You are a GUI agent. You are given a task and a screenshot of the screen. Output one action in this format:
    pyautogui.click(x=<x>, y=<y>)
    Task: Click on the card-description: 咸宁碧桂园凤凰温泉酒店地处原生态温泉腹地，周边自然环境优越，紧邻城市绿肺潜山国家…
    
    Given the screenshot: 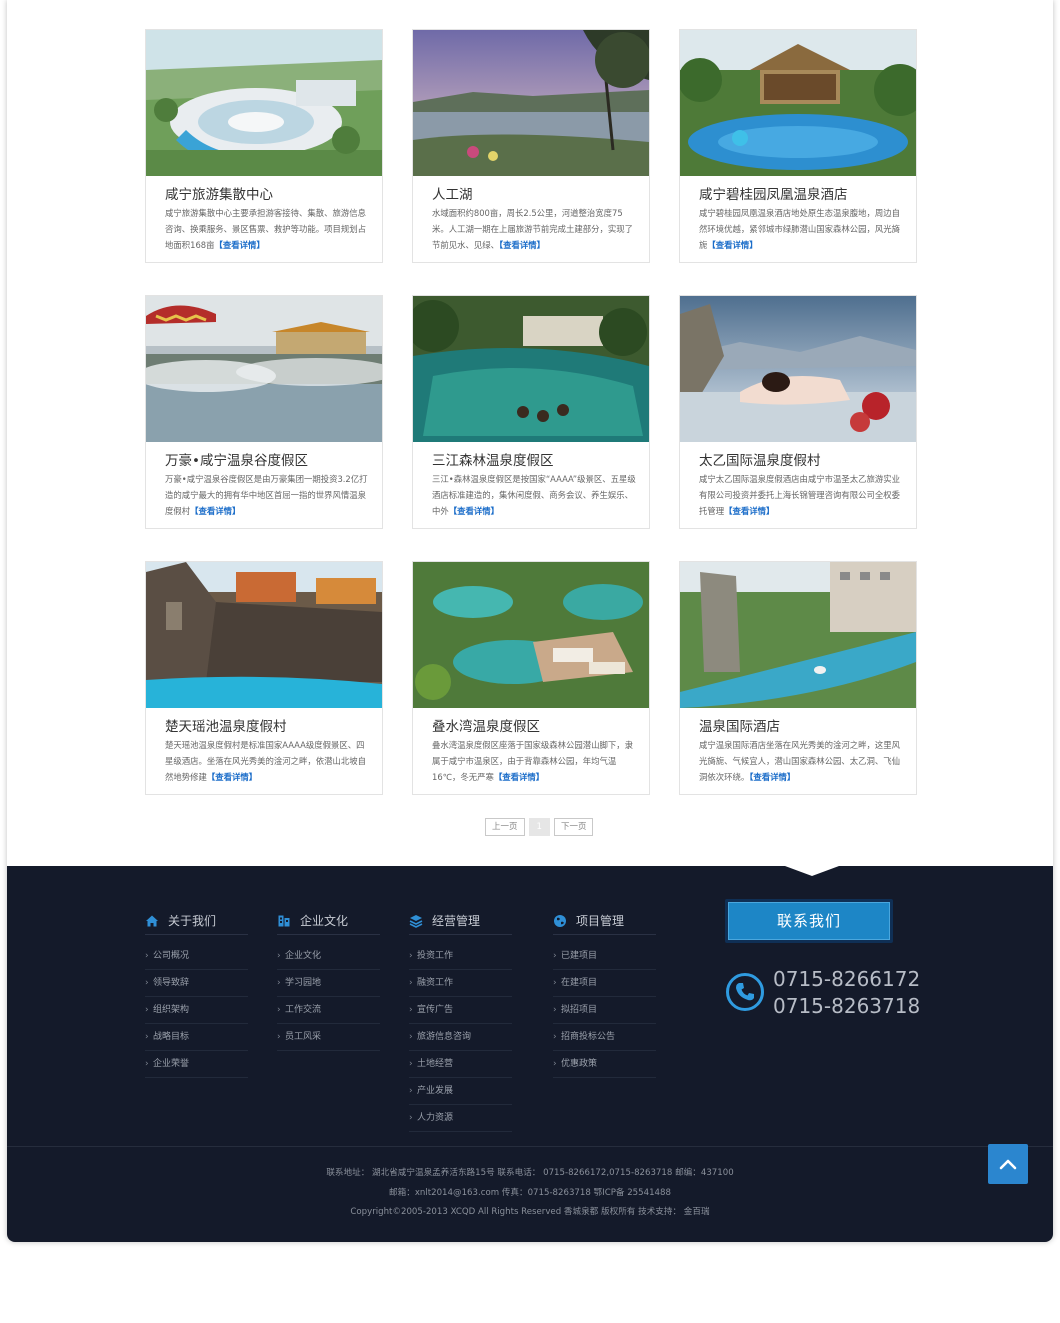 What is the action you would take?
    pyautogui.click(x=799, y=229)
    